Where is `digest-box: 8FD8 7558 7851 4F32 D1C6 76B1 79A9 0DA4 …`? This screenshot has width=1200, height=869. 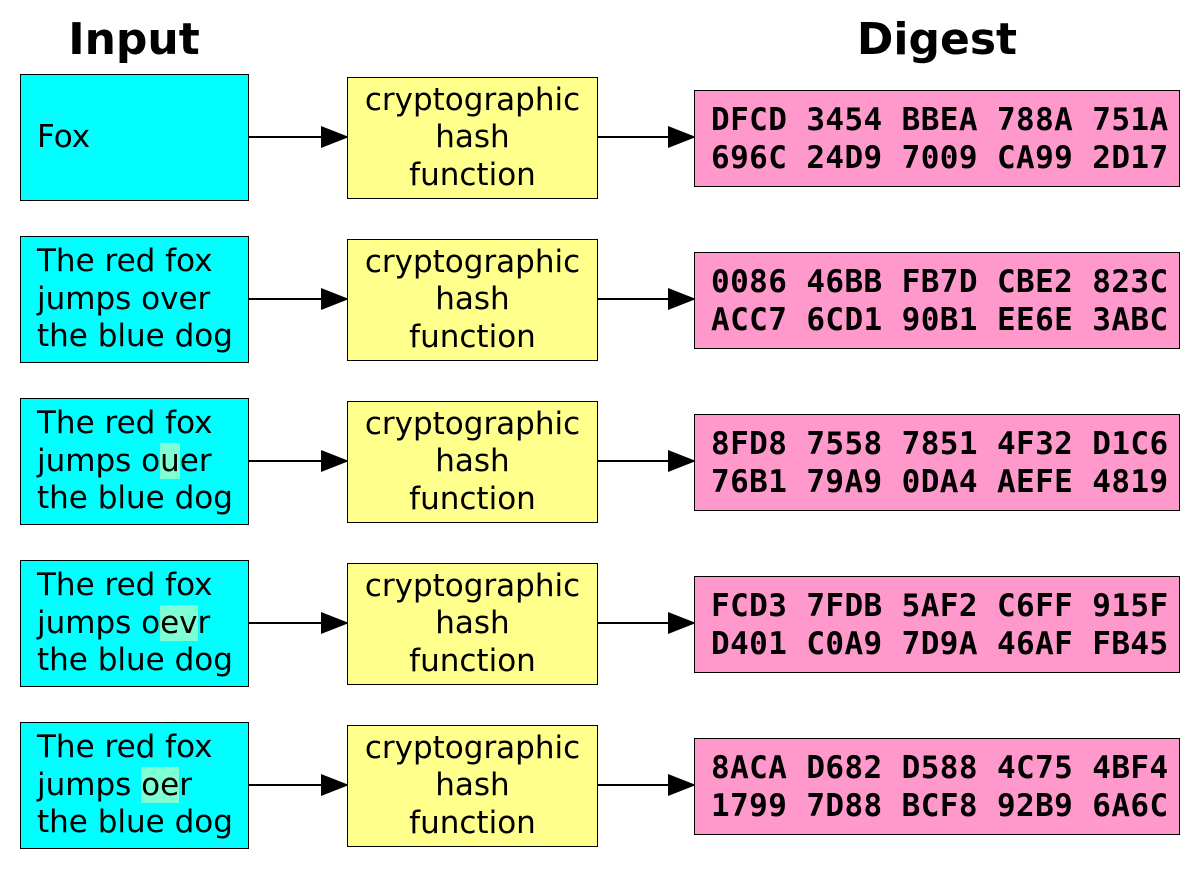 digest-box: 8FD8 7558 7851 4F32 D1C6 76B1 79A9 0DA4 … is located at coordinates (937, 462).